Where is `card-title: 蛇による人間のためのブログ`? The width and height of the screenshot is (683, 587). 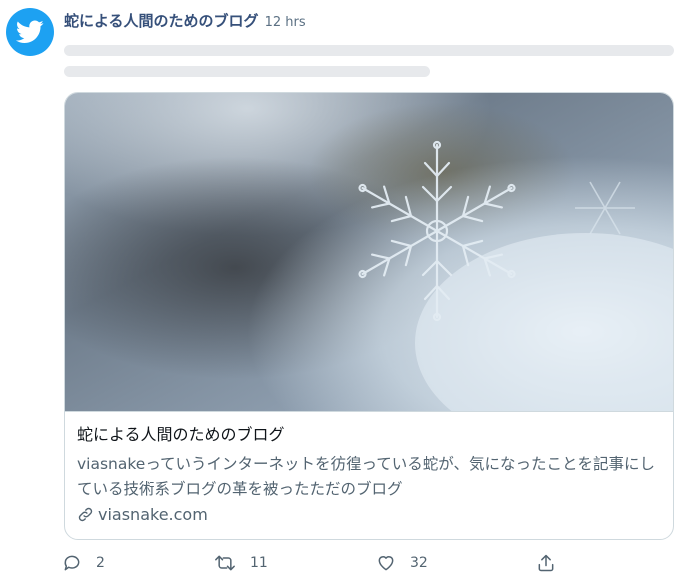
card-title: 蛇による人間のためのブログ is located at coordinates (181, 434).